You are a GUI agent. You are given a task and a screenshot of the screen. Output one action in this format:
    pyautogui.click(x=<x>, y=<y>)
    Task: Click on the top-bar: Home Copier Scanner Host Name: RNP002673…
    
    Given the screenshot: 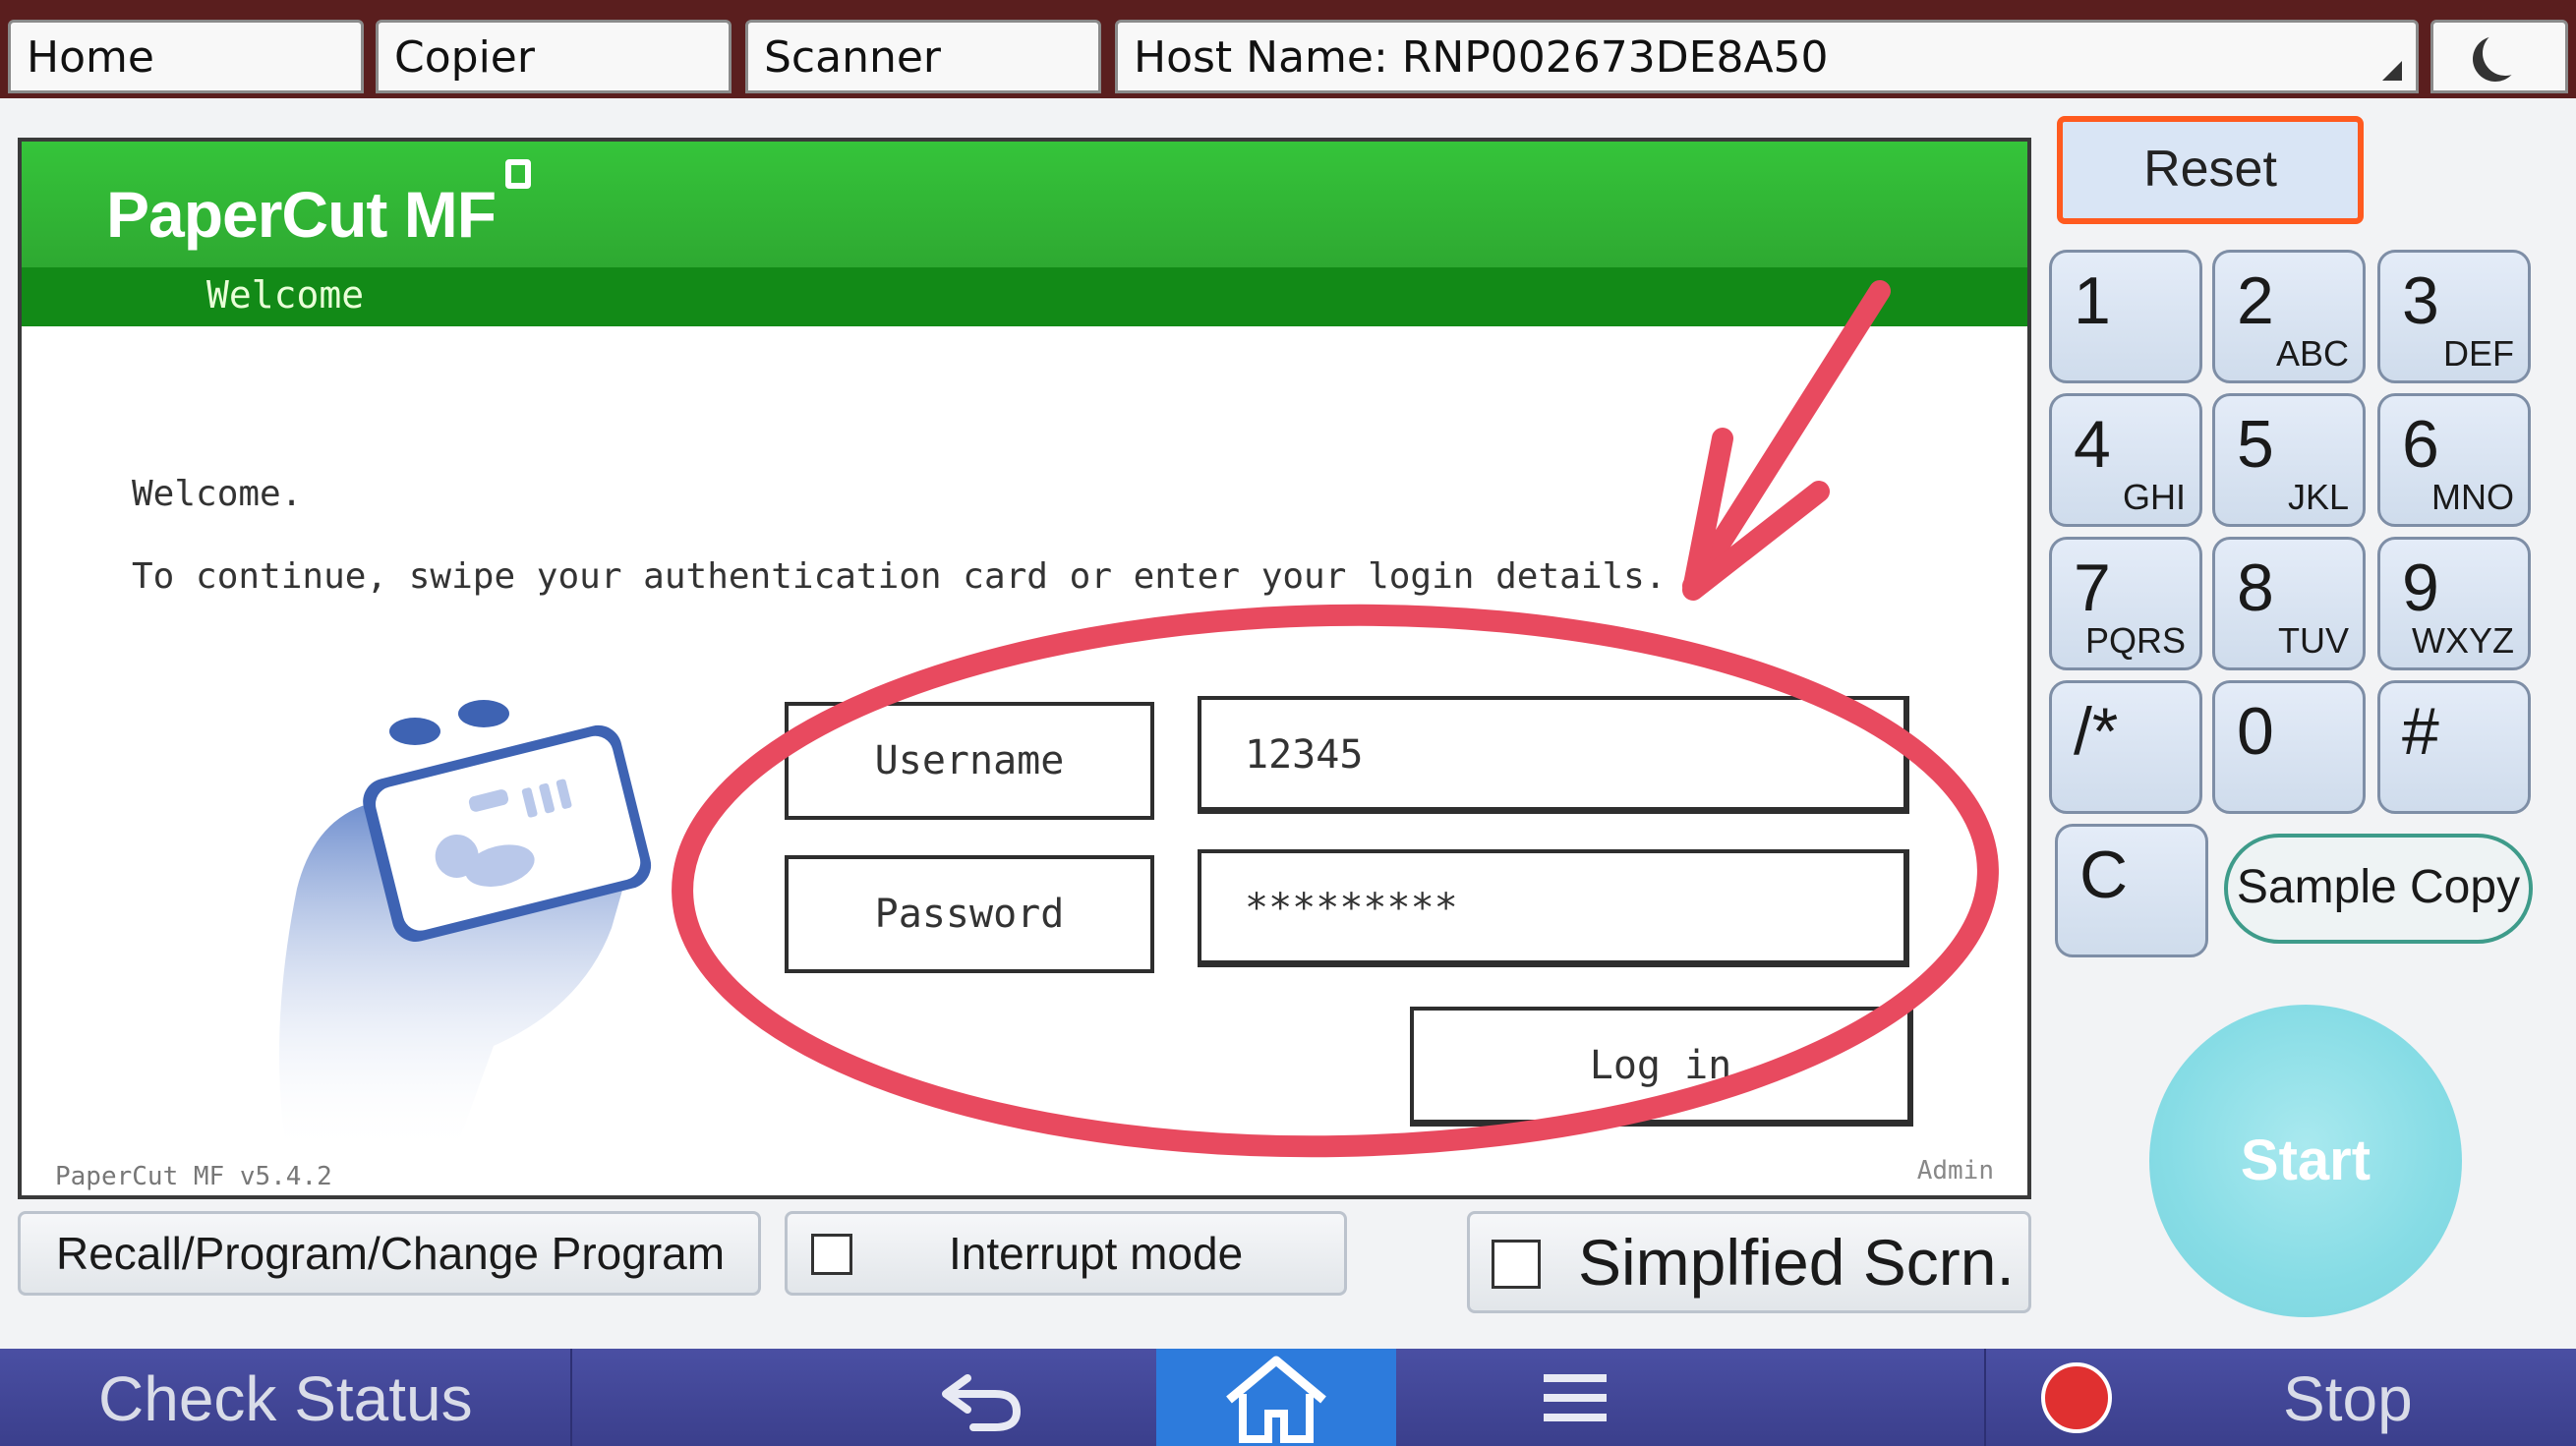 What is the action you would take?
    pyautogui.click(x=1288, y=49)
    